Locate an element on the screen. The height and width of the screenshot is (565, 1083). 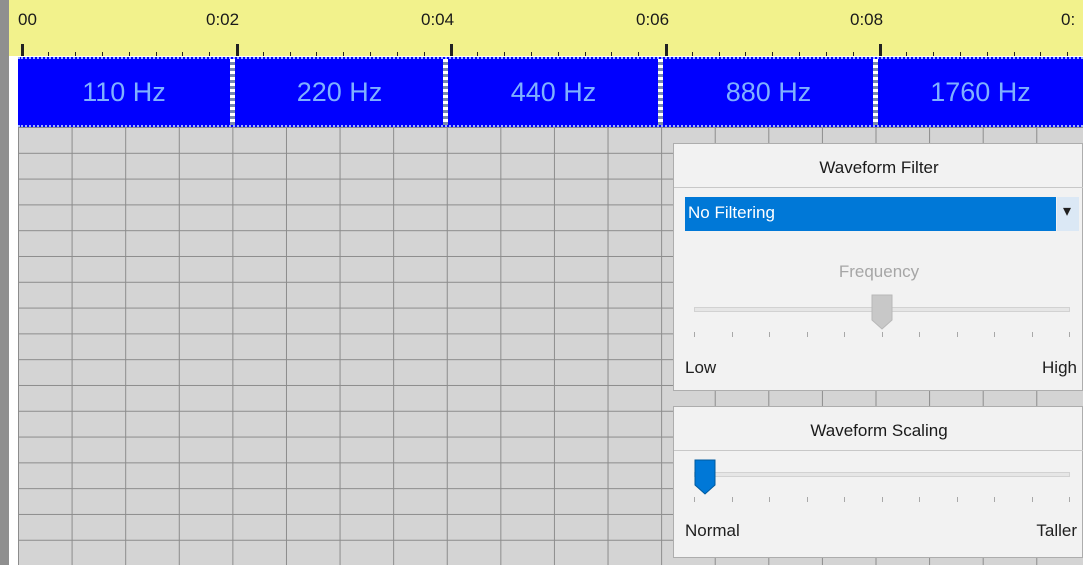
ruler-label-0-02: 0:02 is located at coordinates (223, 19).